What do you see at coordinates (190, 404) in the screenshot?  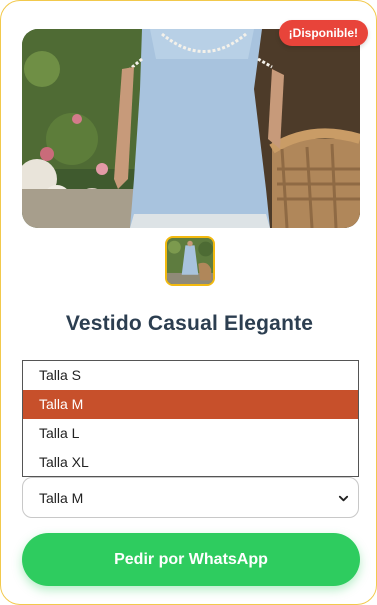 I see `size-option-m: Talla M` at bounding box center [190, 404].